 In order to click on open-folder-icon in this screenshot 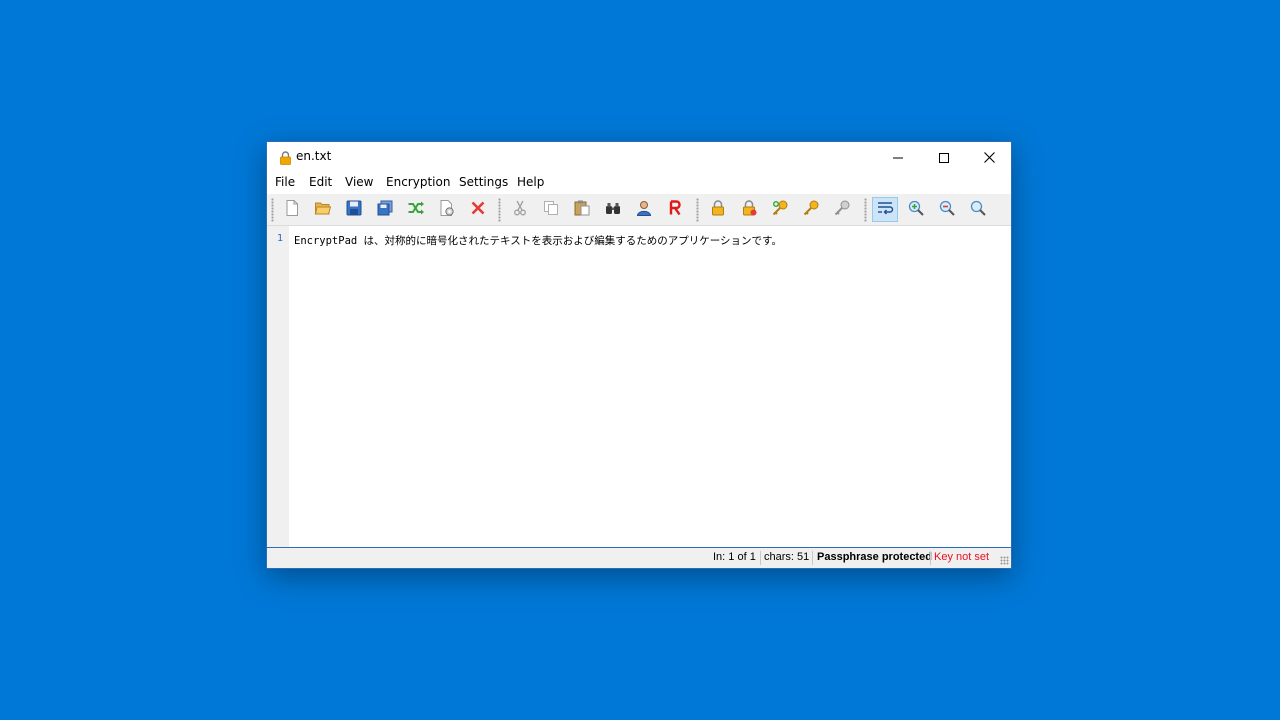, I will do `click(323, 210)`.